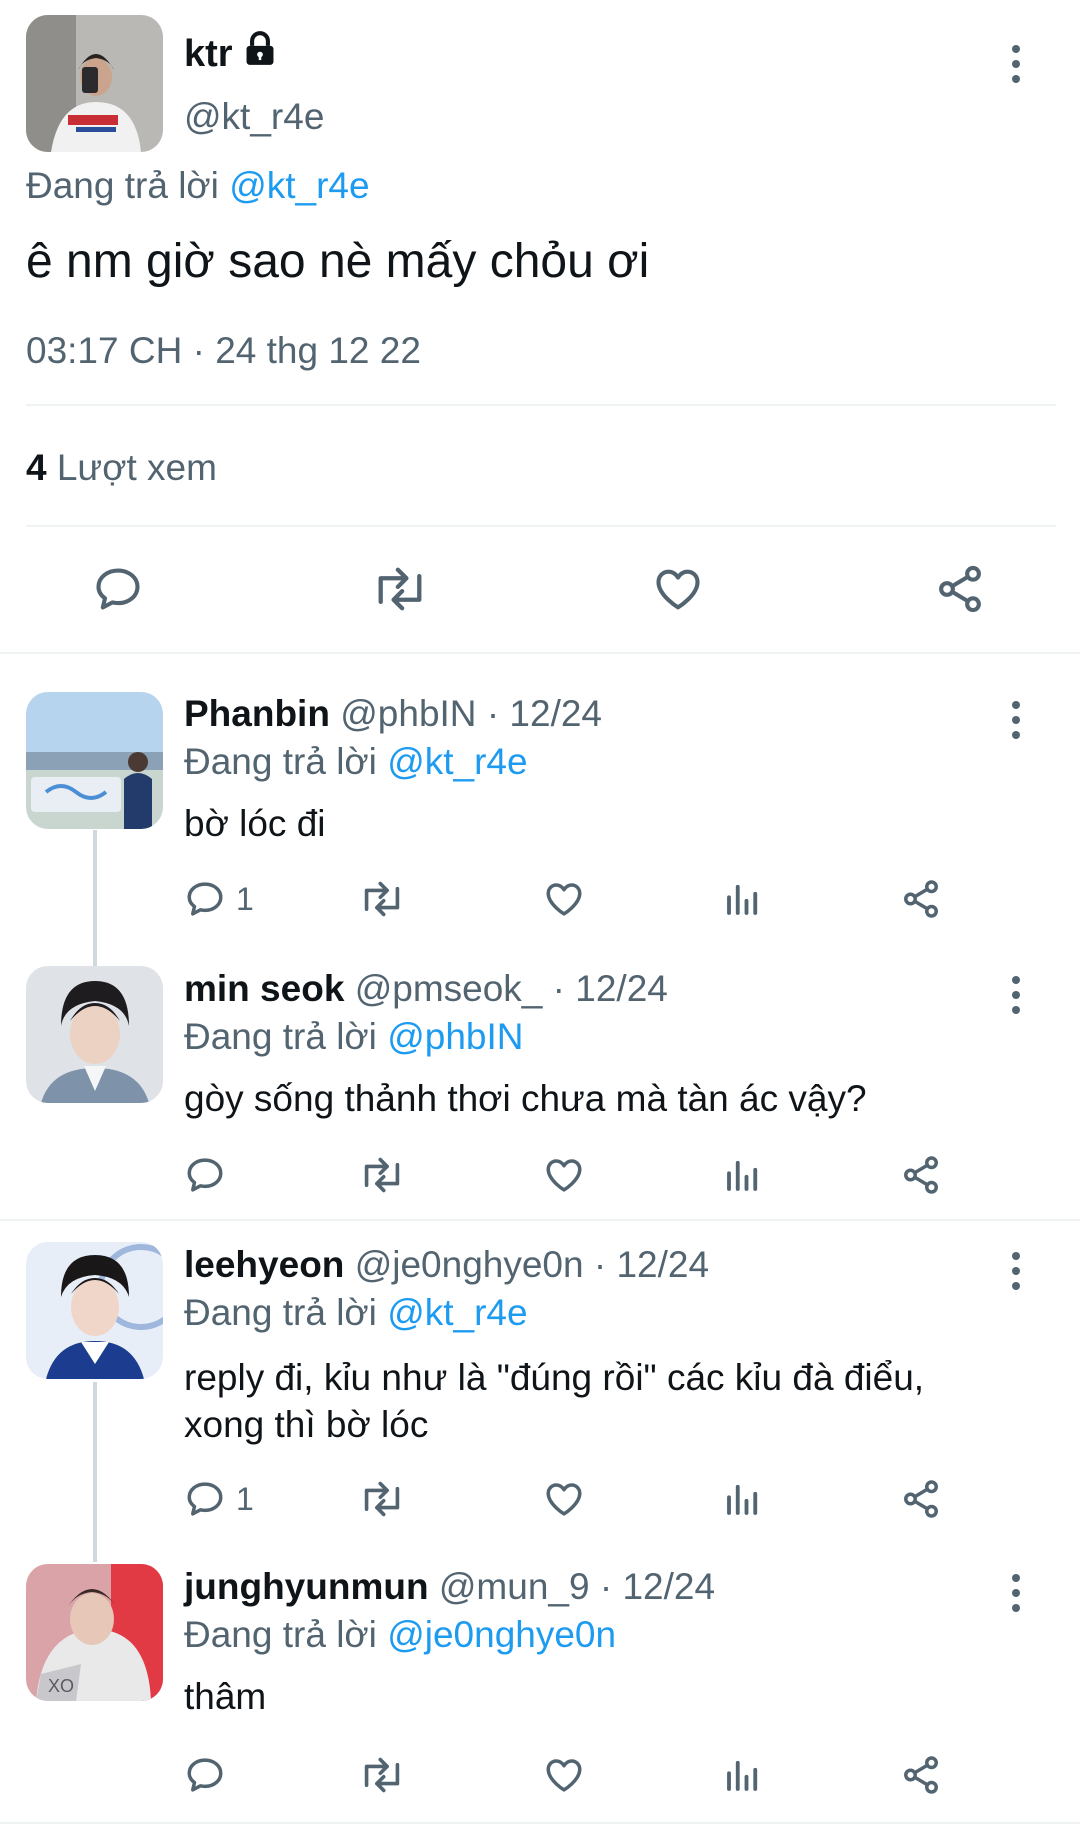 The height and width of the screenshot is (1830, 1080). What do you see at coordinates (306, 1586) in the screenshot?
I see `reply-author-name: junghyunmun` at bounding box center [306, 1586].